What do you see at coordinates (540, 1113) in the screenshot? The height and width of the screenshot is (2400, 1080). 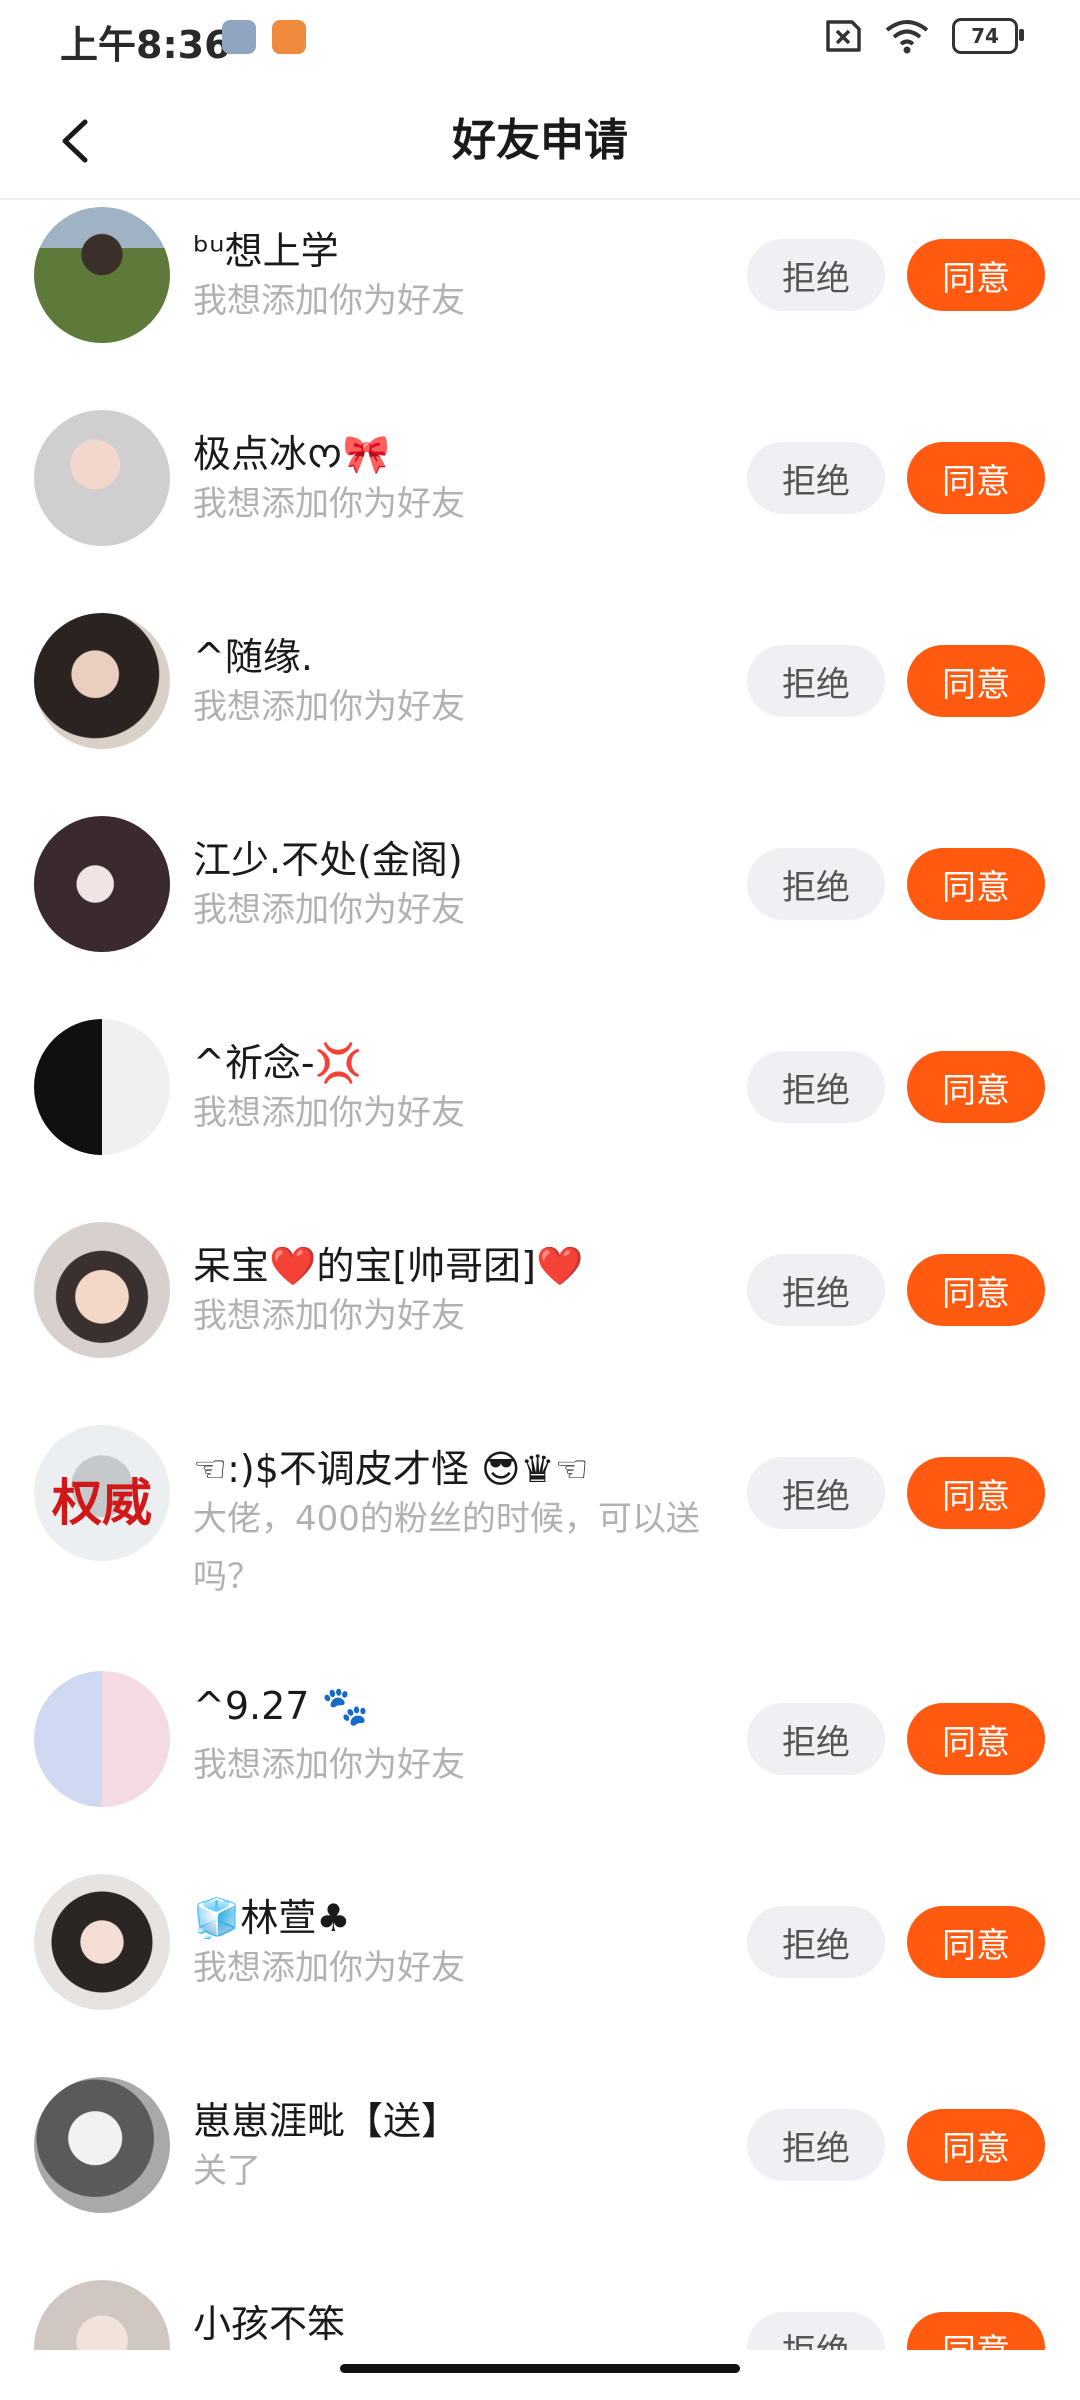 I see `request-row: ^祈念-💢 我想添加你为好友 拒绝 同意` at bounding box center [540, 1113].